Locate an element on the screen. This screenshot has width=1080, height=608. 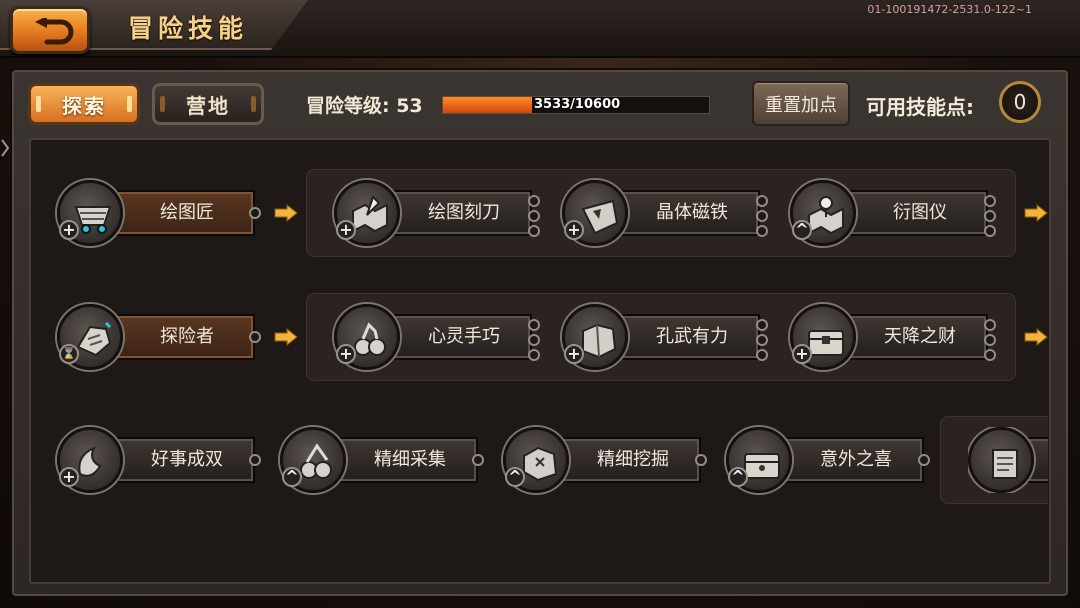
skill-node-fine-dig: 精细挖掘 ^ is located at coordinates (605, 460).